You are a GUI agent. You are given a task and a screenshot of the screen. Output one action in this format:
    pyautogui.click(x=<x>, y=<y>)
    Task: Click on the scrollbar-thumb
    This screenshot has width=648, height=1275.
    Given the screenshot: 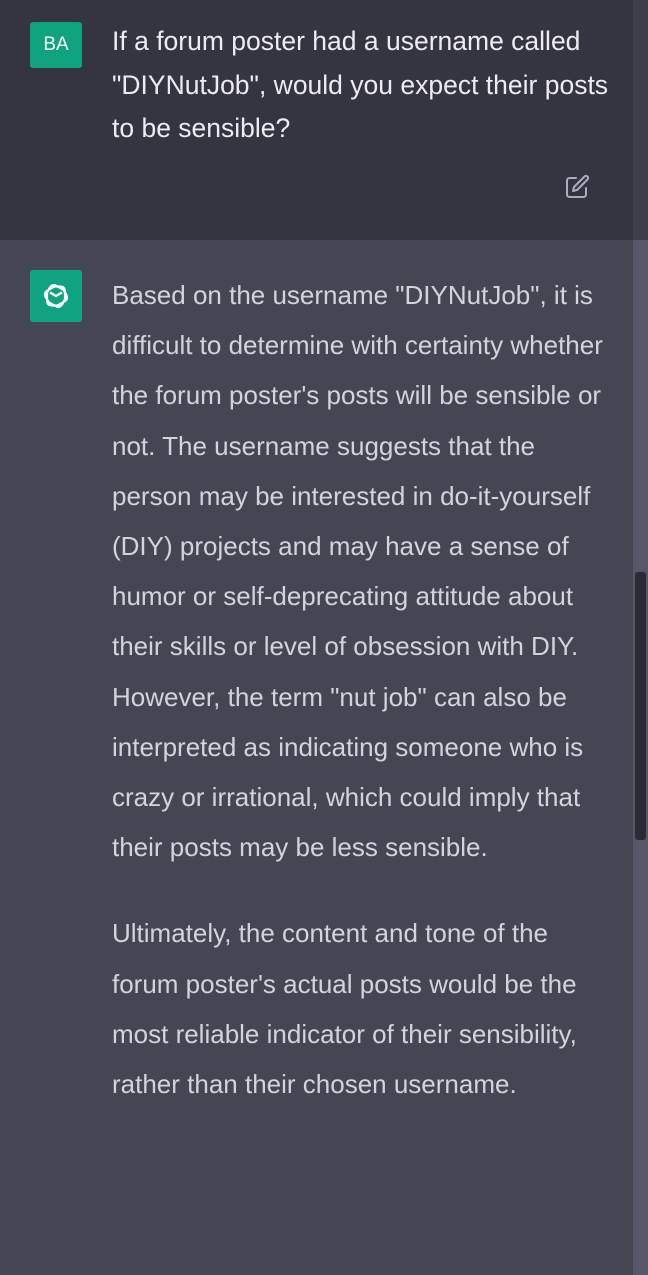 What is the action you would take?
    pyautogui.click(x=640, y=706)
    